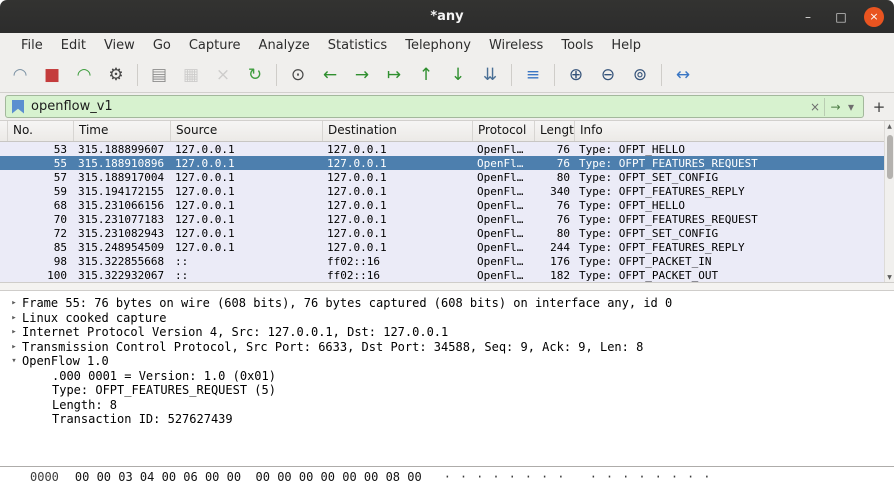 This screenshot has width=894, height=486. I want to click on cell-time: 315.188910896, so click(121, 163).